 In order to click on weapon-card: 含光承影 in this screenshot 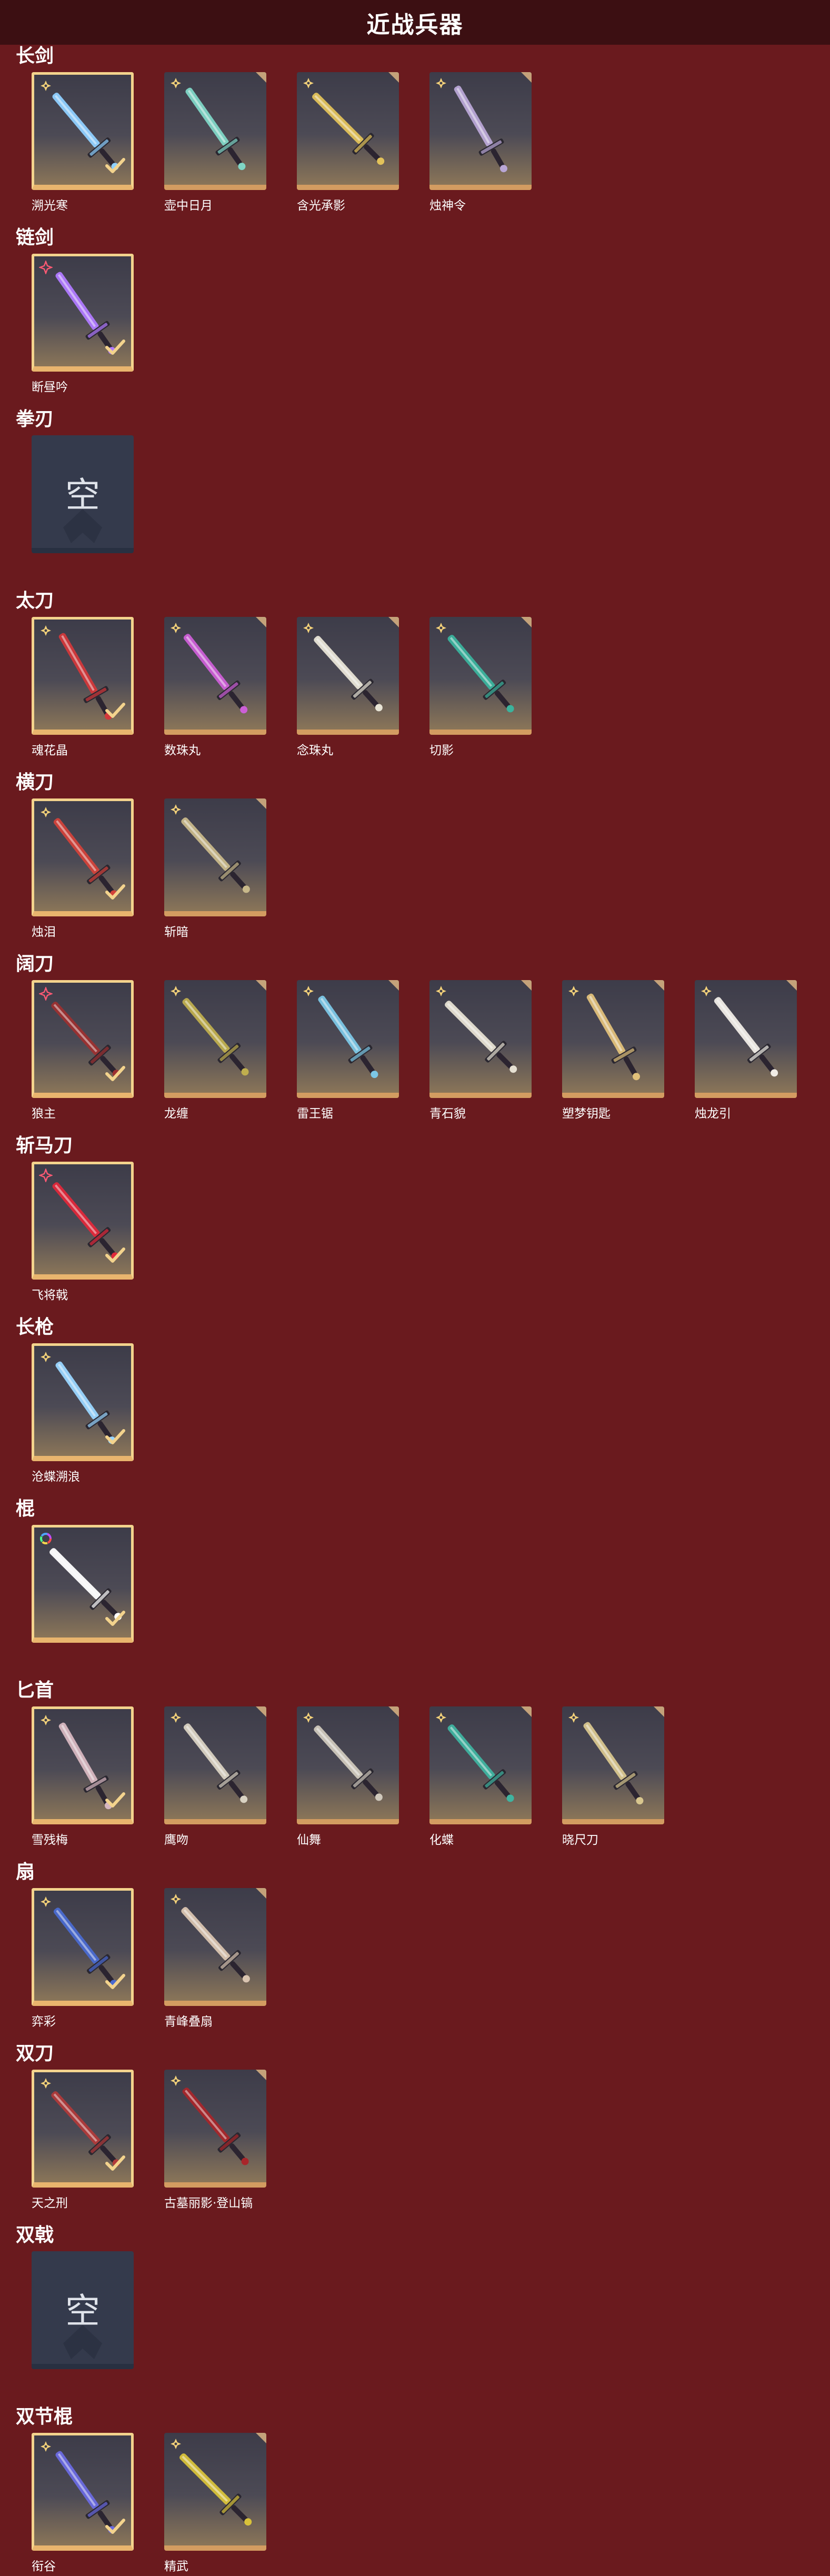, I will do `click(348, 143)`.